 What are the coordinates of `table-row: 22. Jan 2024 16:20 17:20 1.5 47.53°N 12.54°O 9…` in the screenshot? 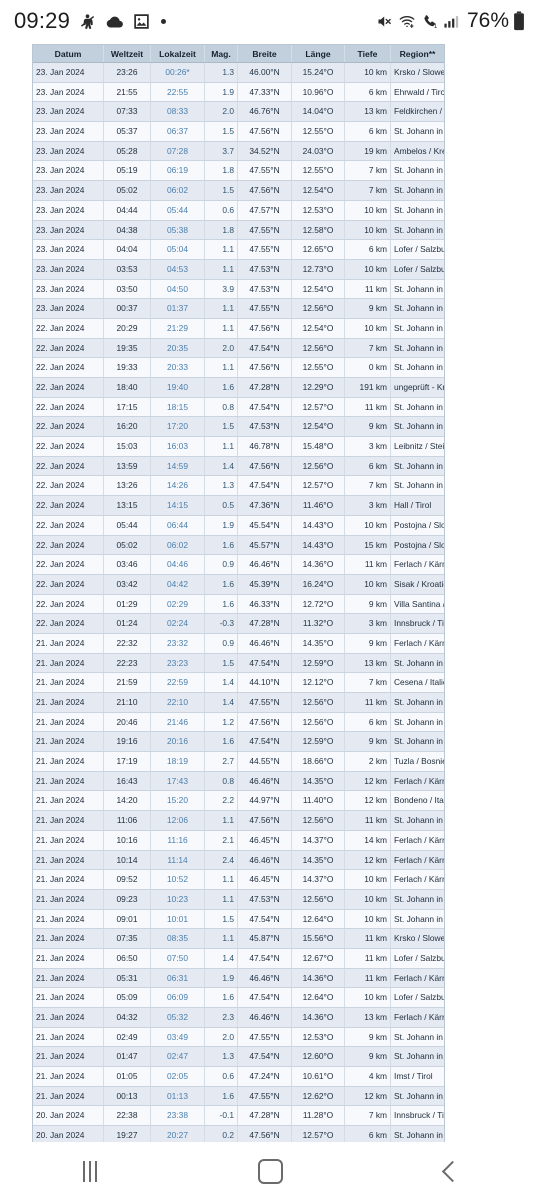 It's located at (238, 427).